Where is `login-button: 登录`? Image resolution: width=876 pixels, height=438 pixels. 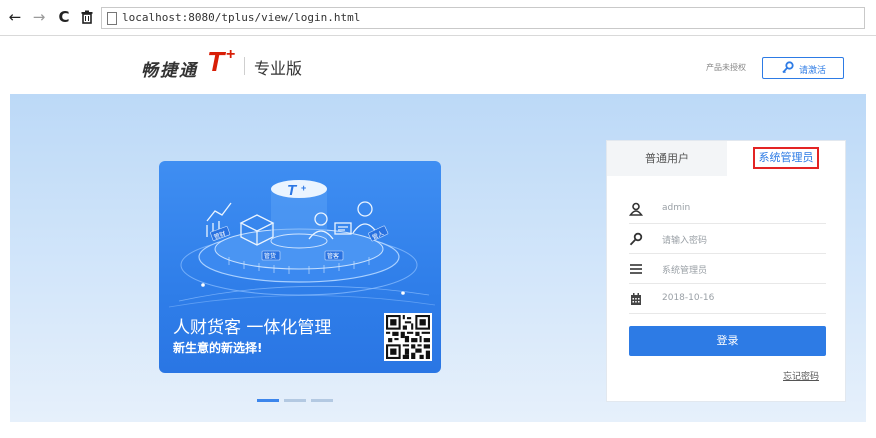 login-button: 登录 is located at coordinates (727, 341).